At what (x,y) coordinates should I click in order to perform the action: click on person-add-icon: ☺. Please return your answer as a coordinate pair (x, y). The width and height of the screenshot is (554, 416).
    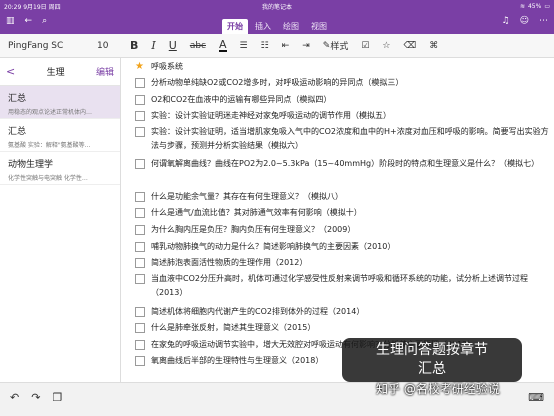
    Looking at the image, I should click on (524, 21).